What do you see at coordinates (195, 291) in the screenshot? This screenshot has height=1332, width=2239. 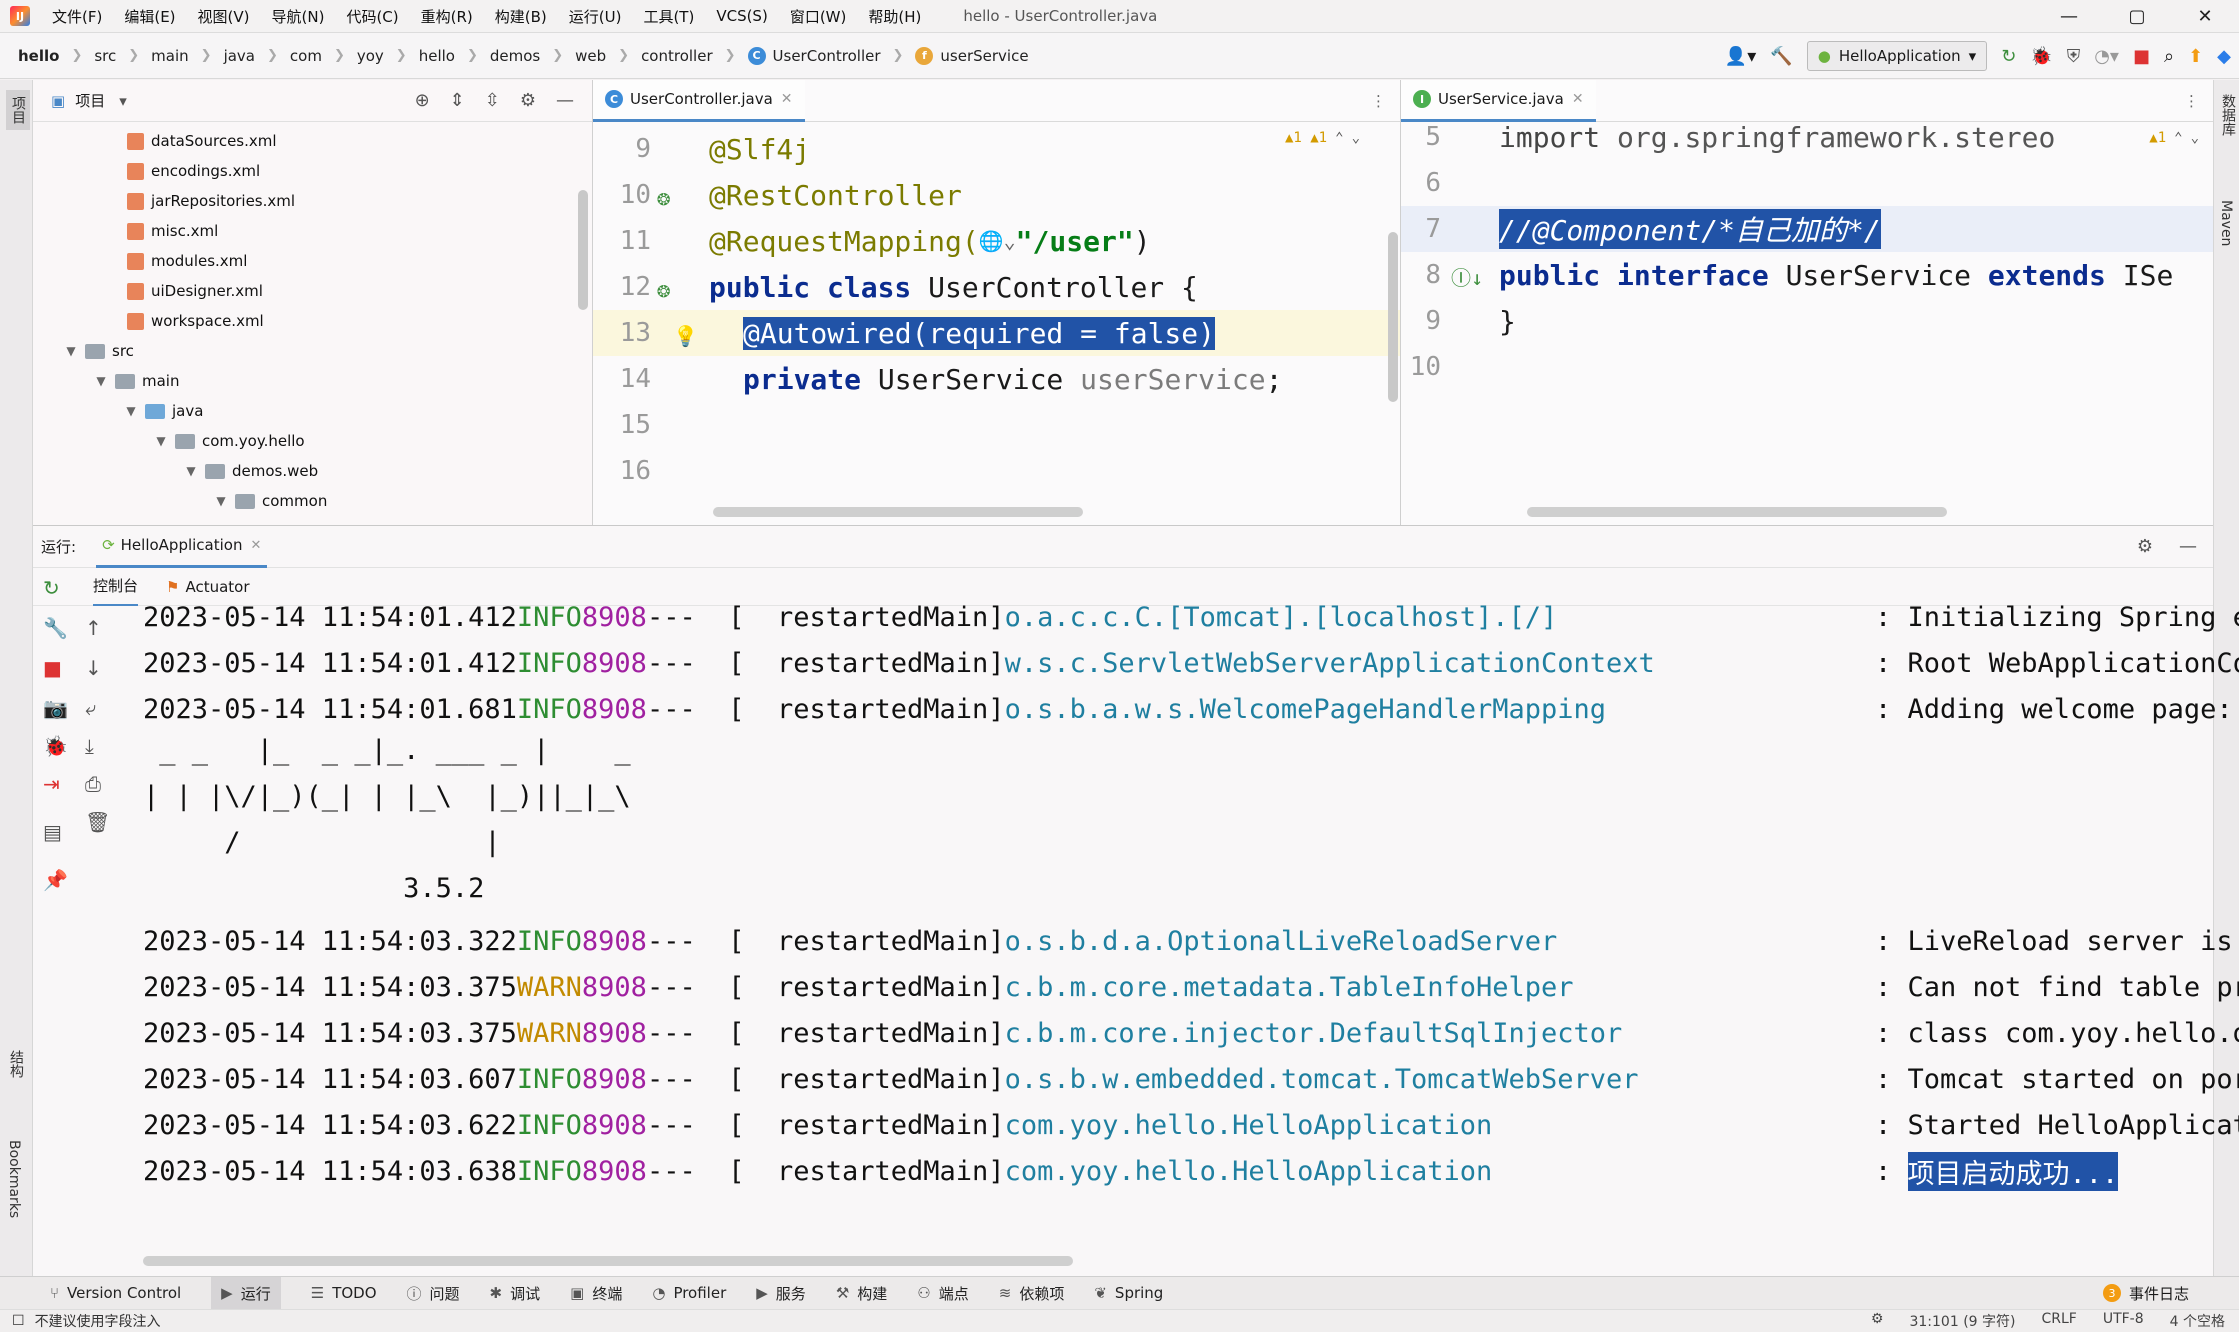 I see `tree-item: uiDesigner.xml` at bounding box center [195, 291].